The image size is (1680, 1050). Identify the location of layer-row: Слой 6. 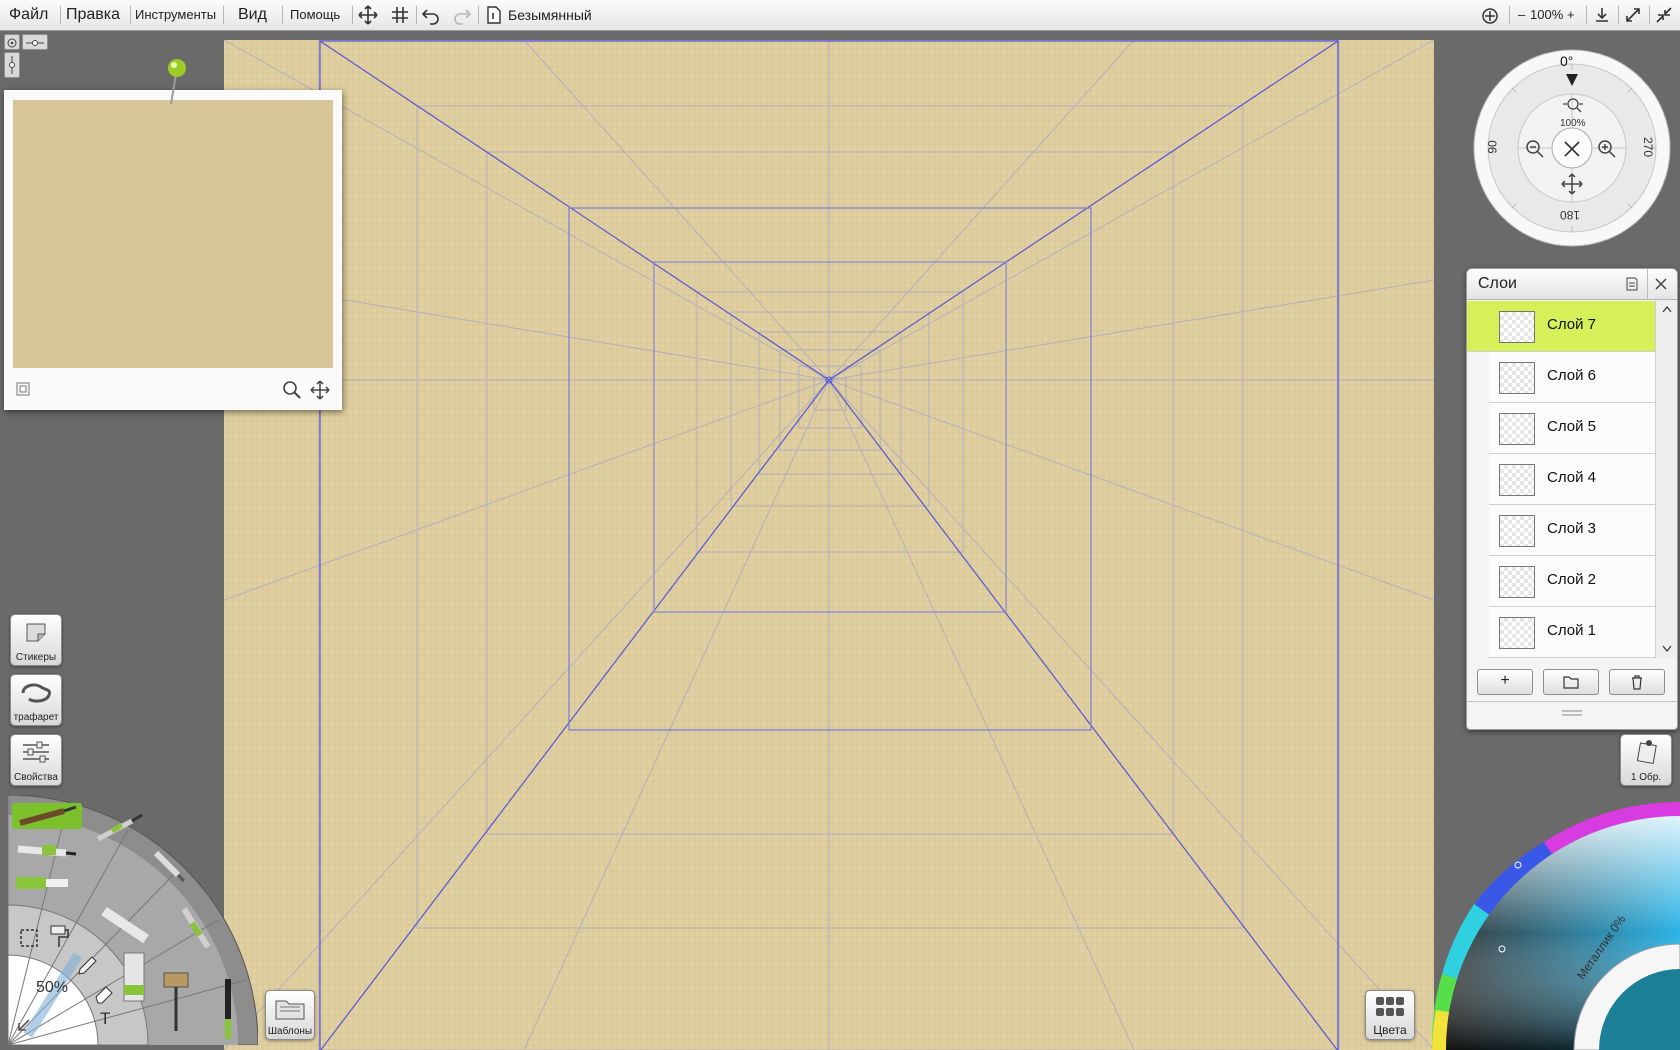
(1572, 377).